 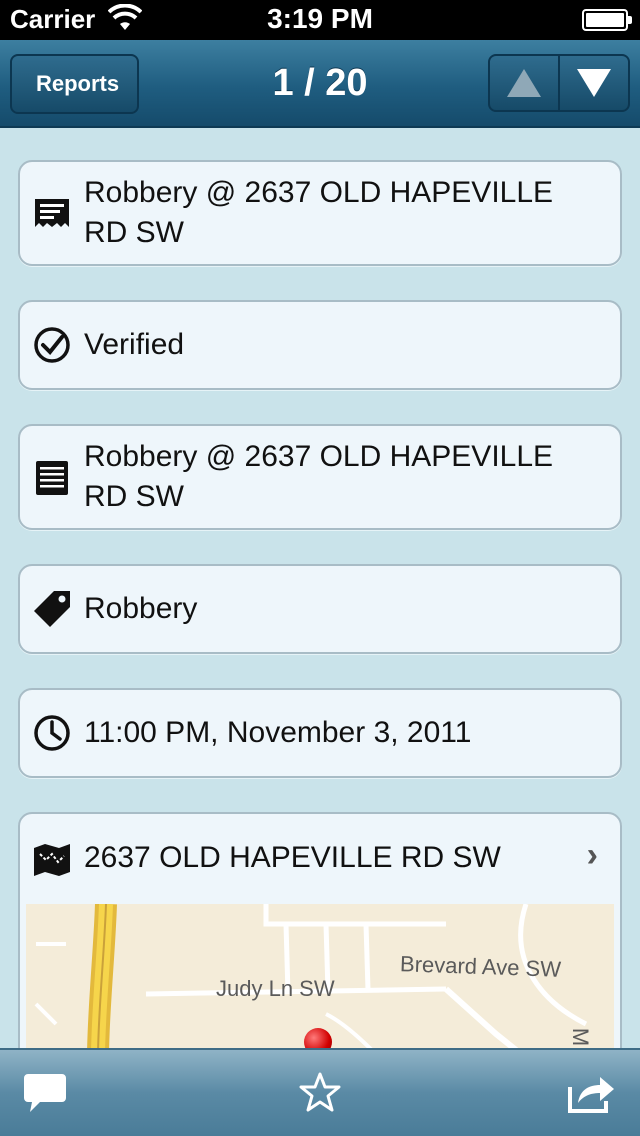 I want to click on previous-report-button, so click(x=524, y=83).